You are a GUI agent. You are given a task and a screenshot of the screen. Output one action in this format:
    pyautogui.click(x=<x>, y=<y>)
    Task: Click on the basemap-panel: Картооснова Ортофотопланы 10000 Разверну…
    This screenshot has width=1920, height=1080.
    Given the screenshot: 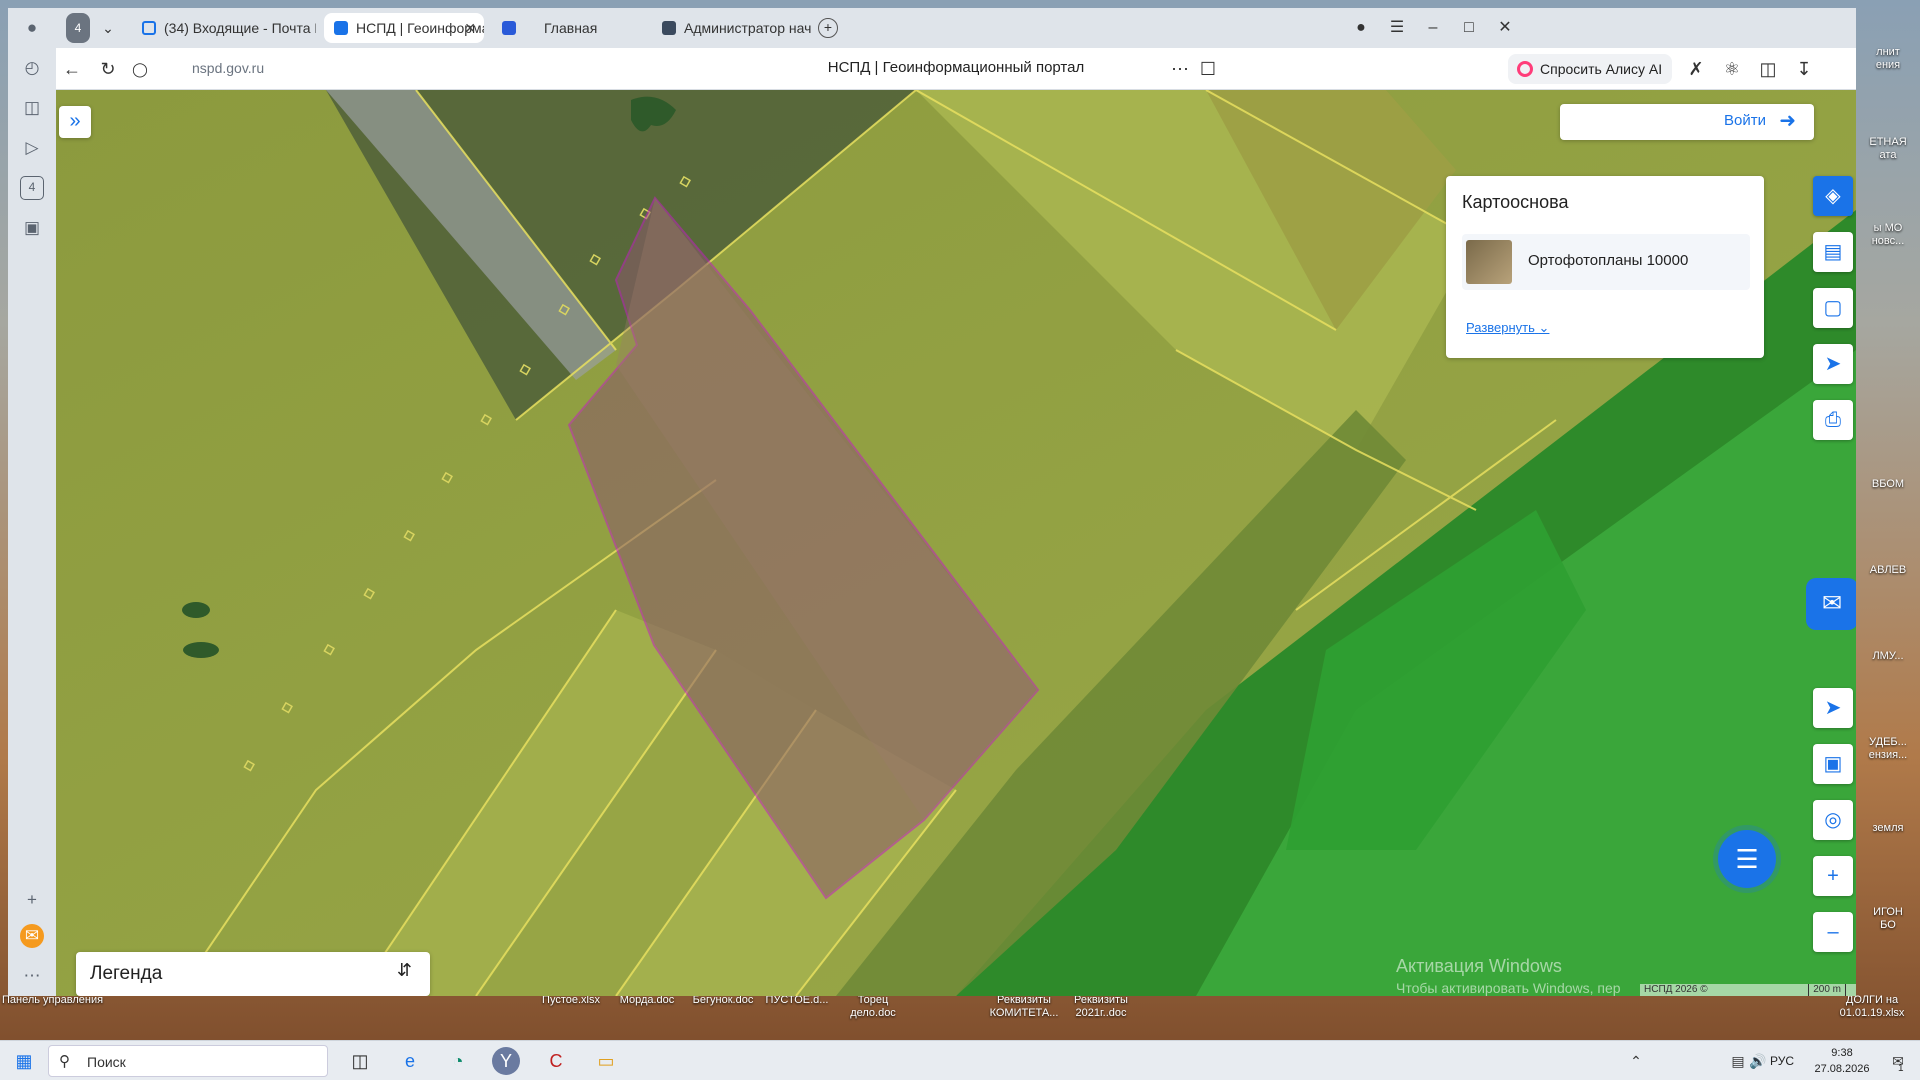 What is the action you would take?
    pyautogui.click(x=1605, y=267)
    